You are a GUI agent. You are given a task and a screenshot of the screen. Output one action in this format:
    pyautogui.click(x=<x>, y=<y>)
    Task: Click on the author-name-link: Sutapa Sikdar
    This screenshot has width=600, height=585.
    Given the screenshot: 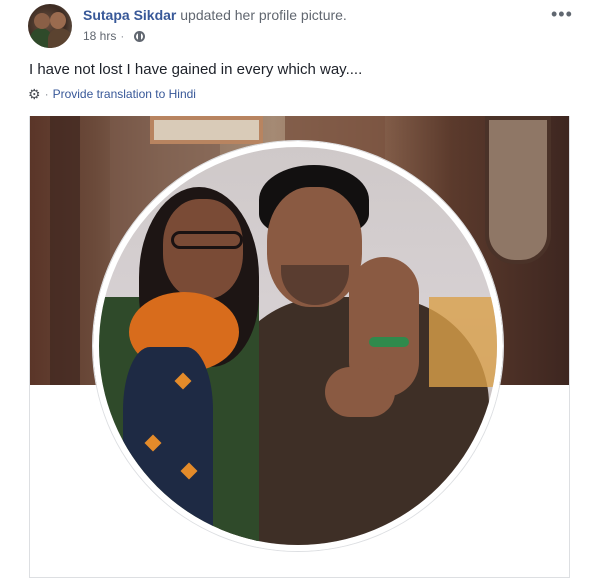 What is the action you would take?
    pyautogui.click(x=129, y=15)
    